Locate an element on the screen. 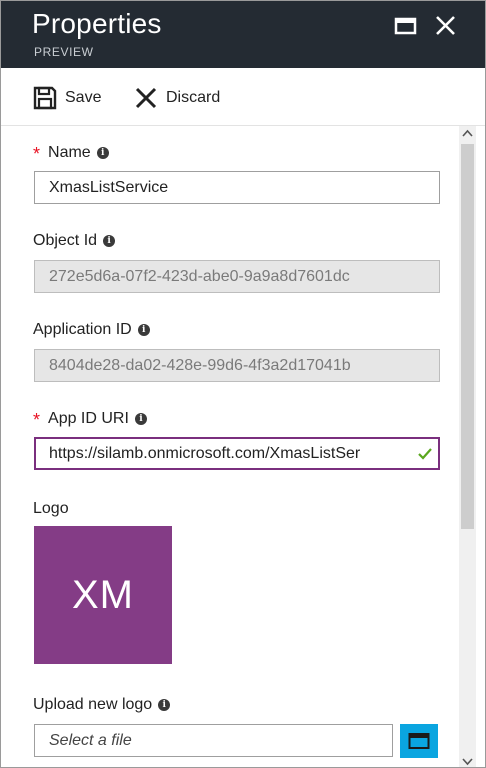  application-id-label: Application ID is located at coordinates (82, 329).